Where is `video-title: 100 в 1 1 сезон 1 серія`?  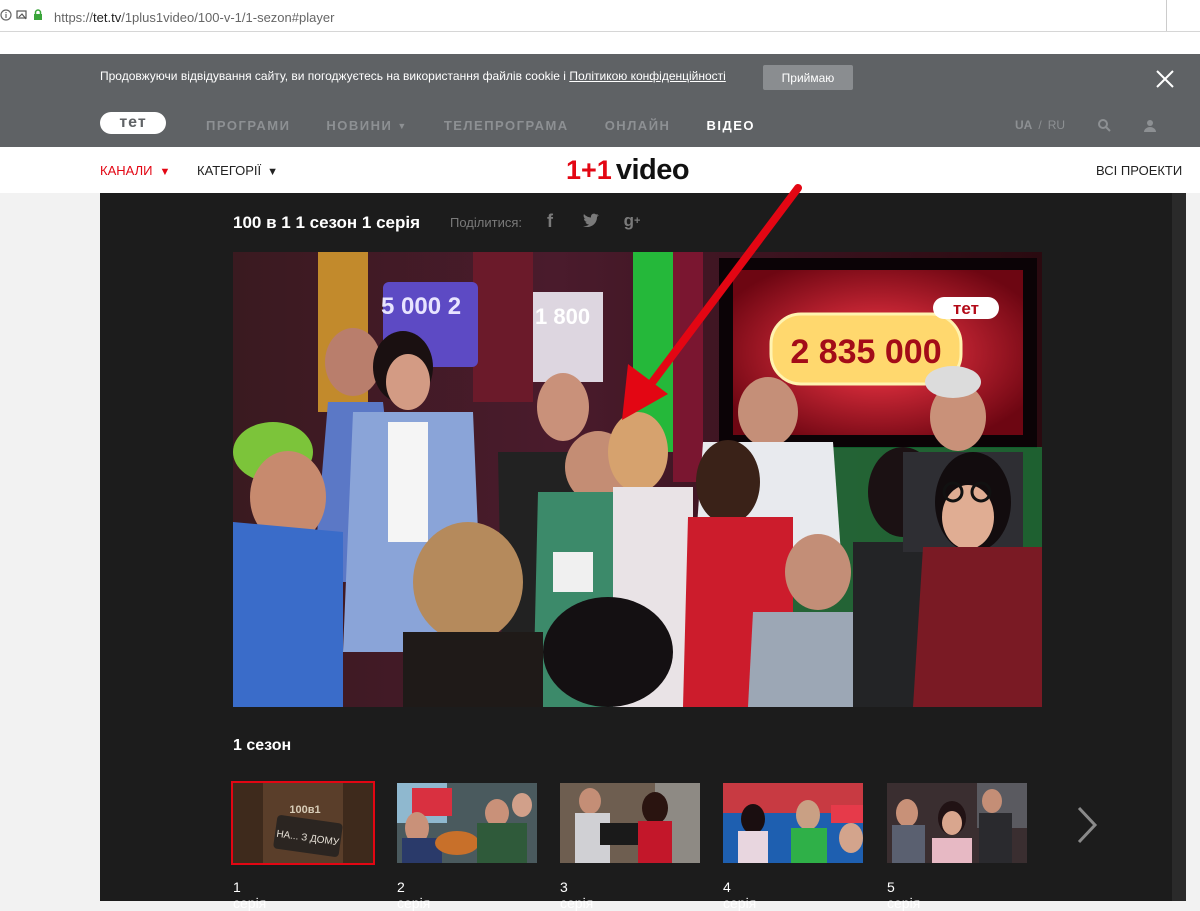
video-title: 100 в 1 1 сезон 1 серія is located at coordinates (327, 222).